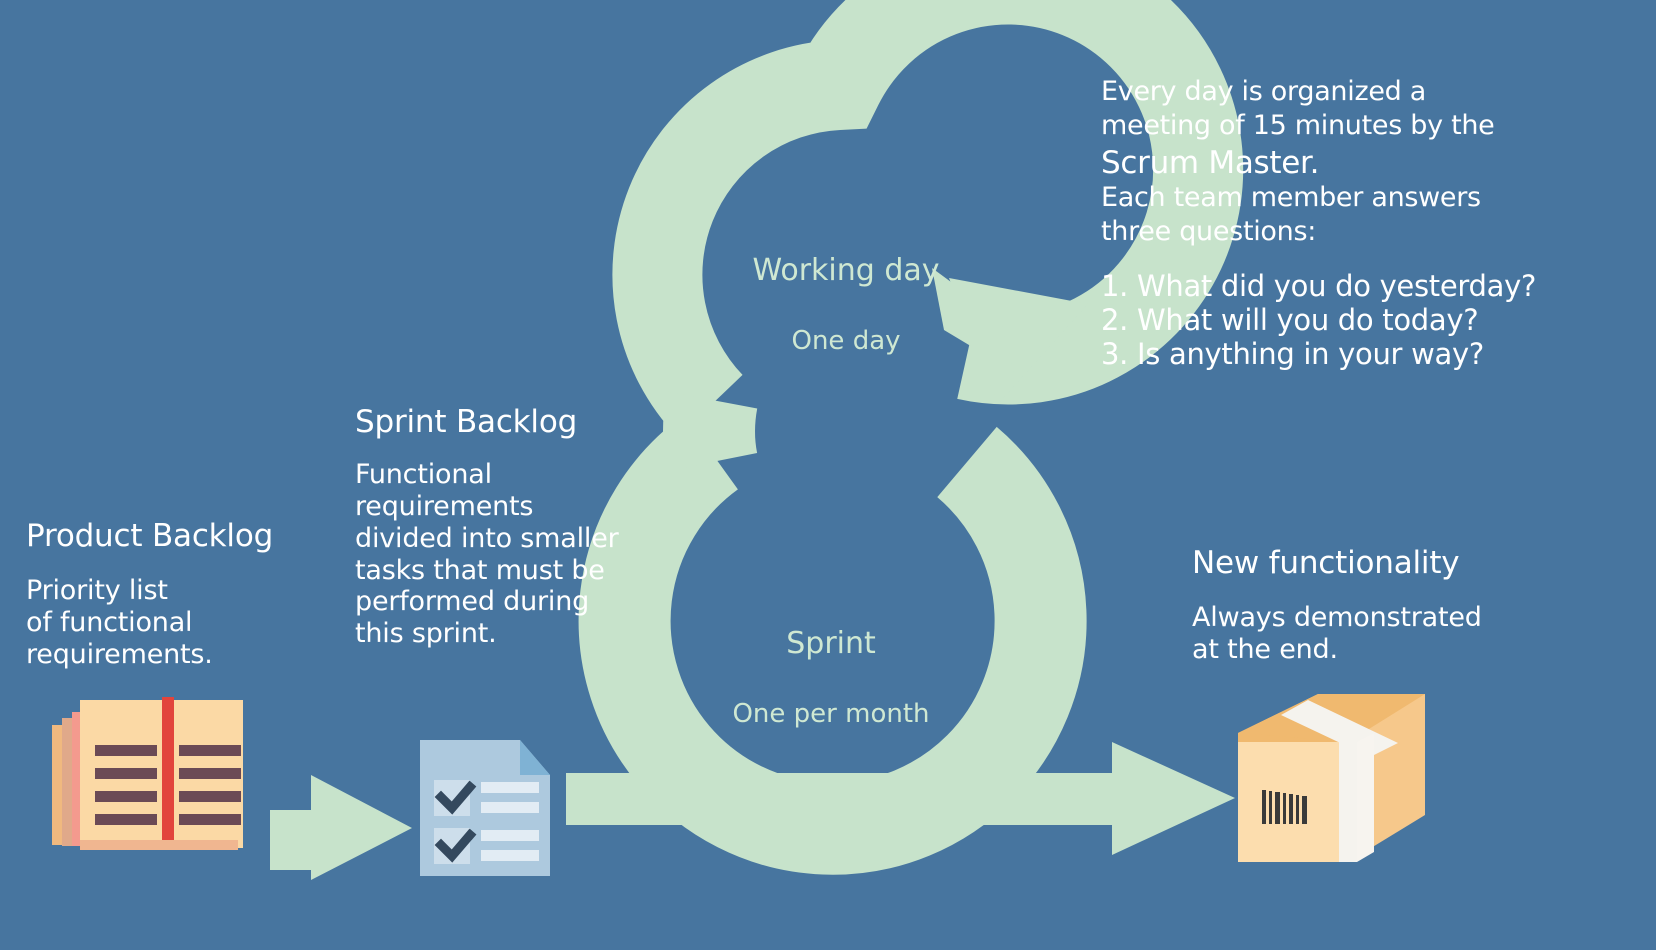 The width and height of the screenshot is (1656, 950). I want to click on backlog-transfer-arrow, so click(341, 827).